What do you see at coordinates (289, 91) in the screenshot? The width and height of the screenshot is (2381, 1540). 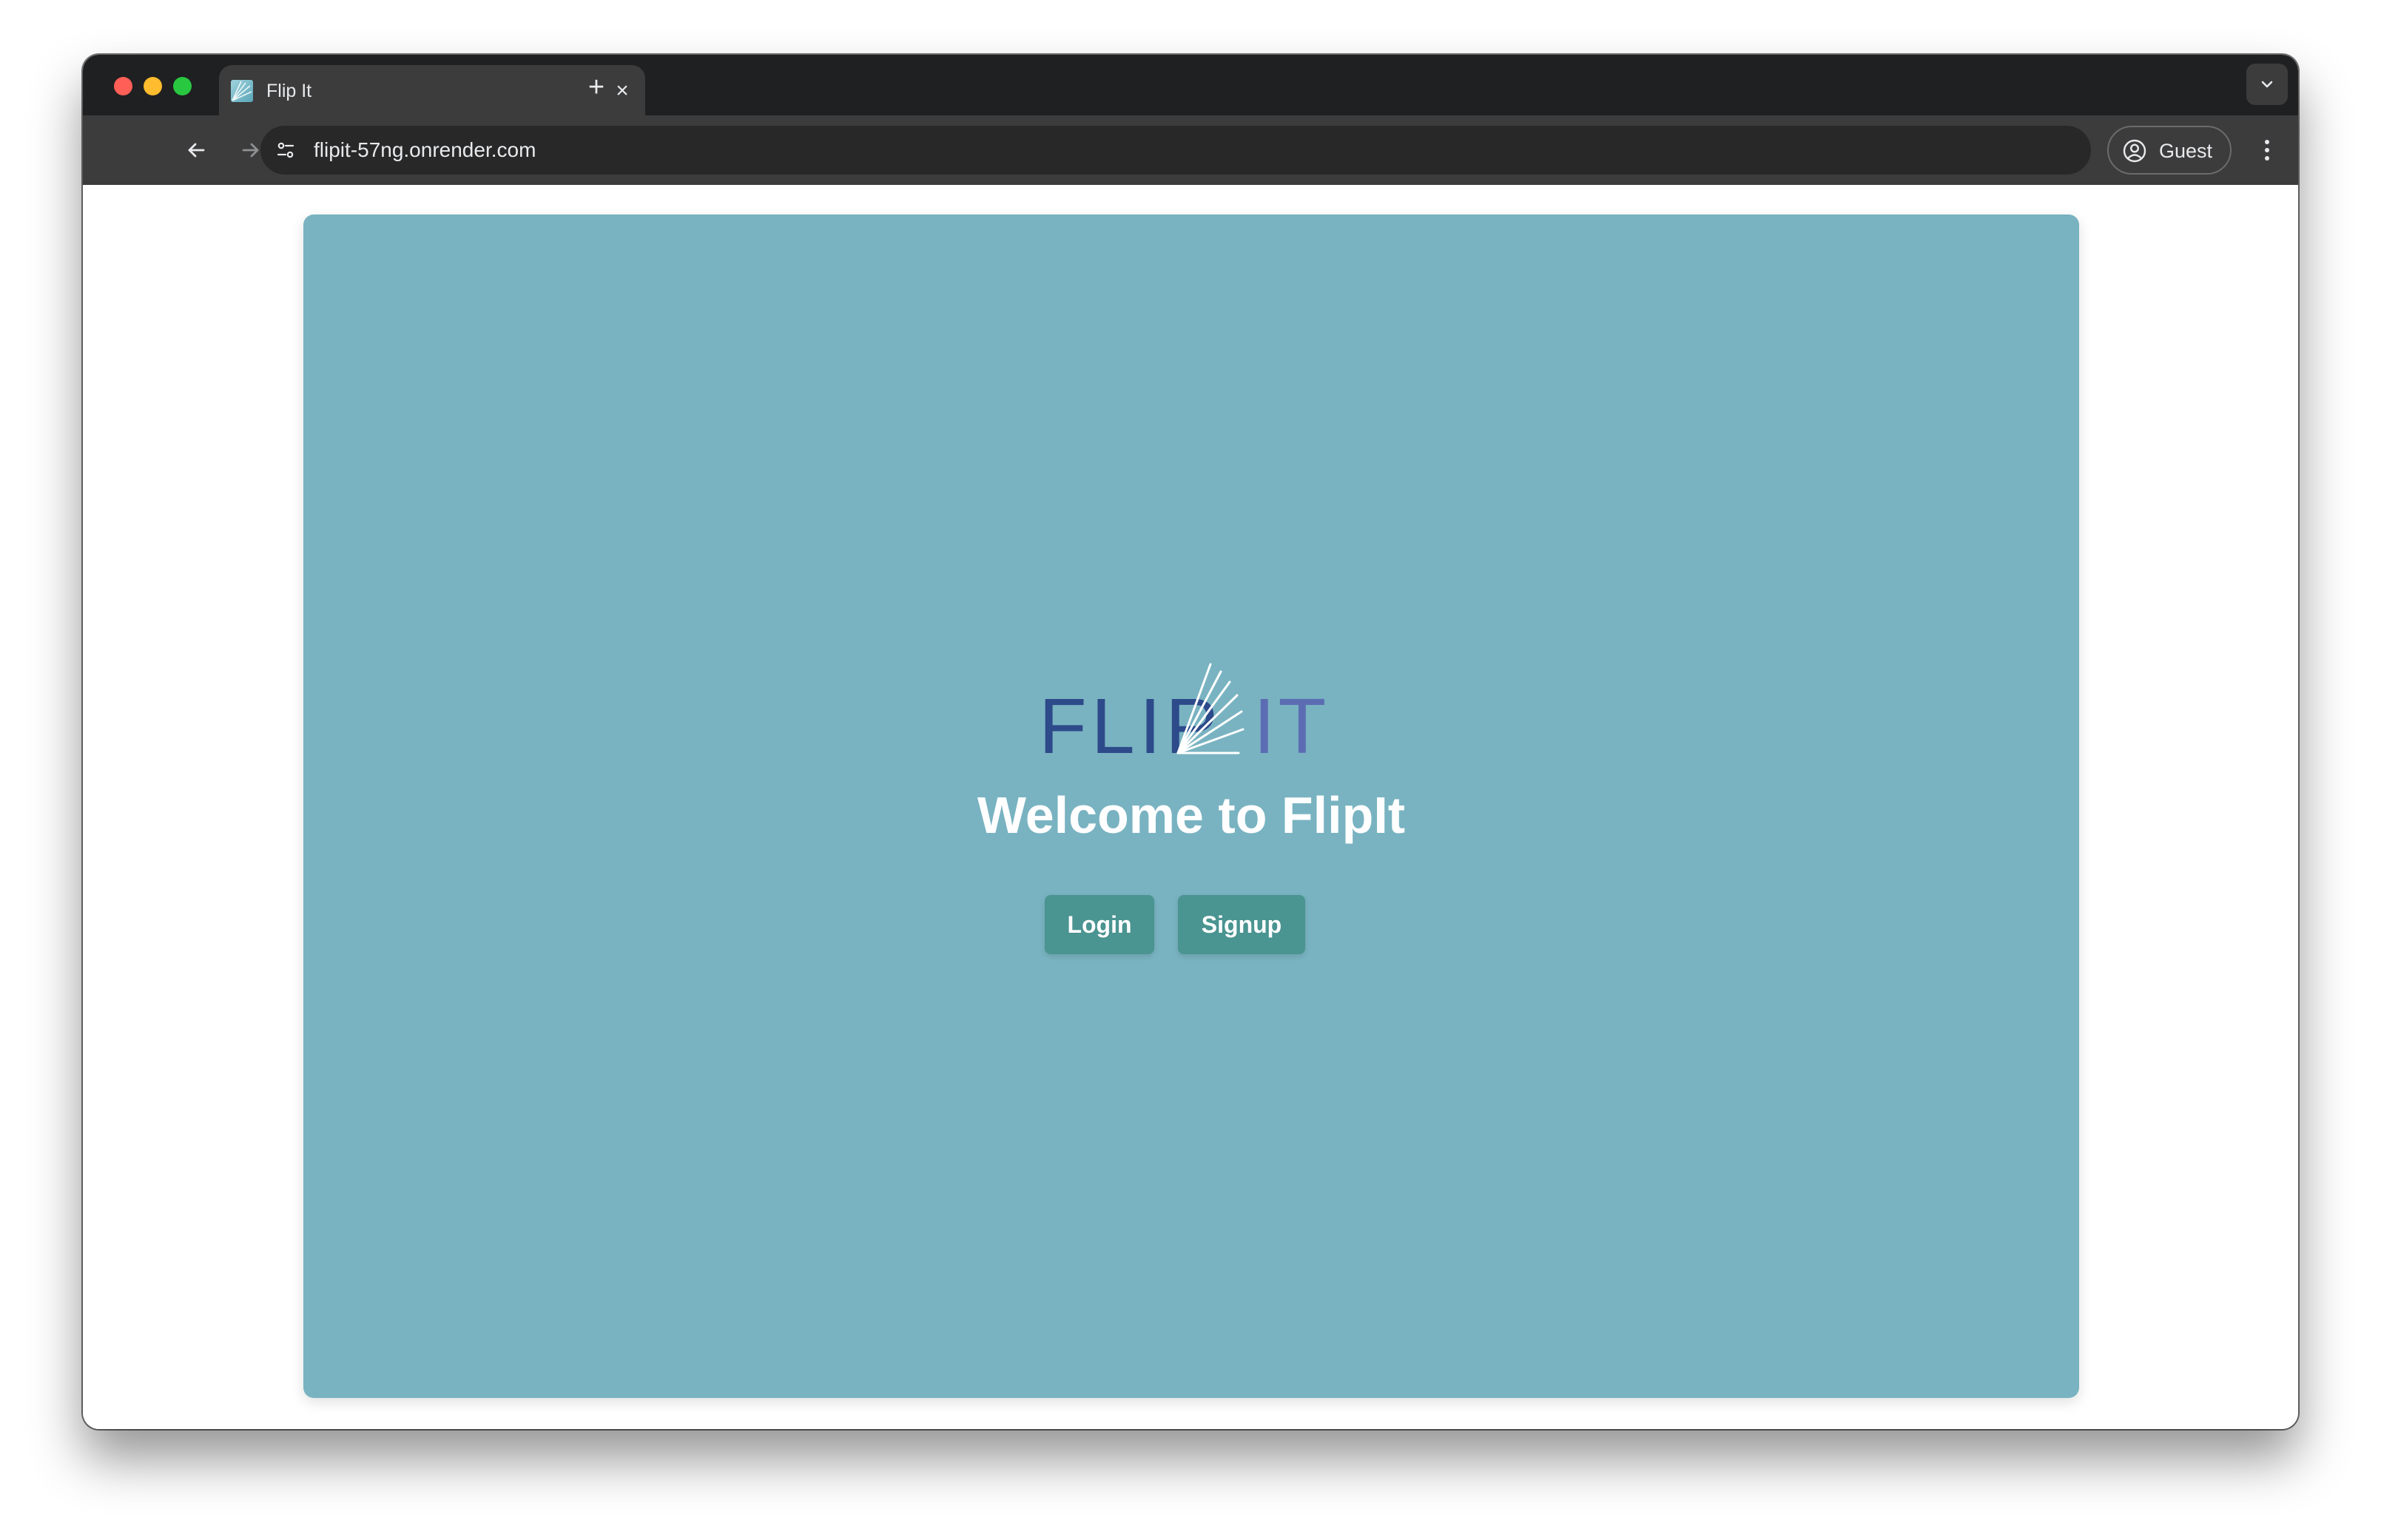 I see `tab-title: Flip It` at bounding box center [289, 91].